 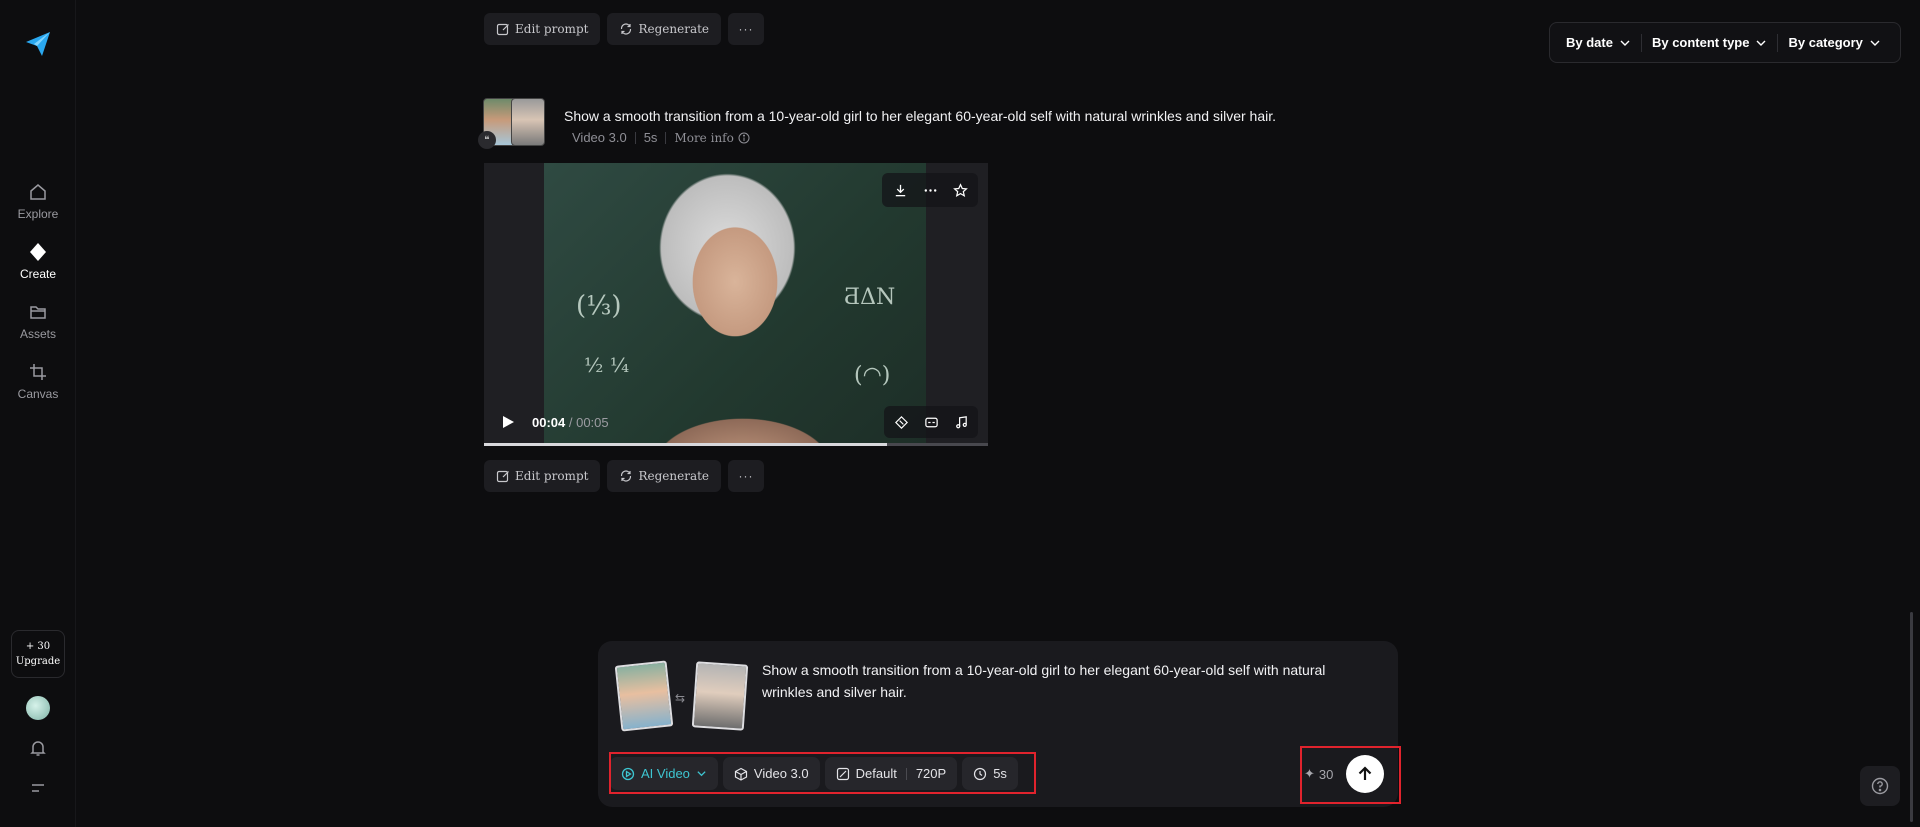 What do you see at coordinates (1825, 42) in the screenshot?
I see `filter-by-category-label: By category` at bounding box center [1825, 42].